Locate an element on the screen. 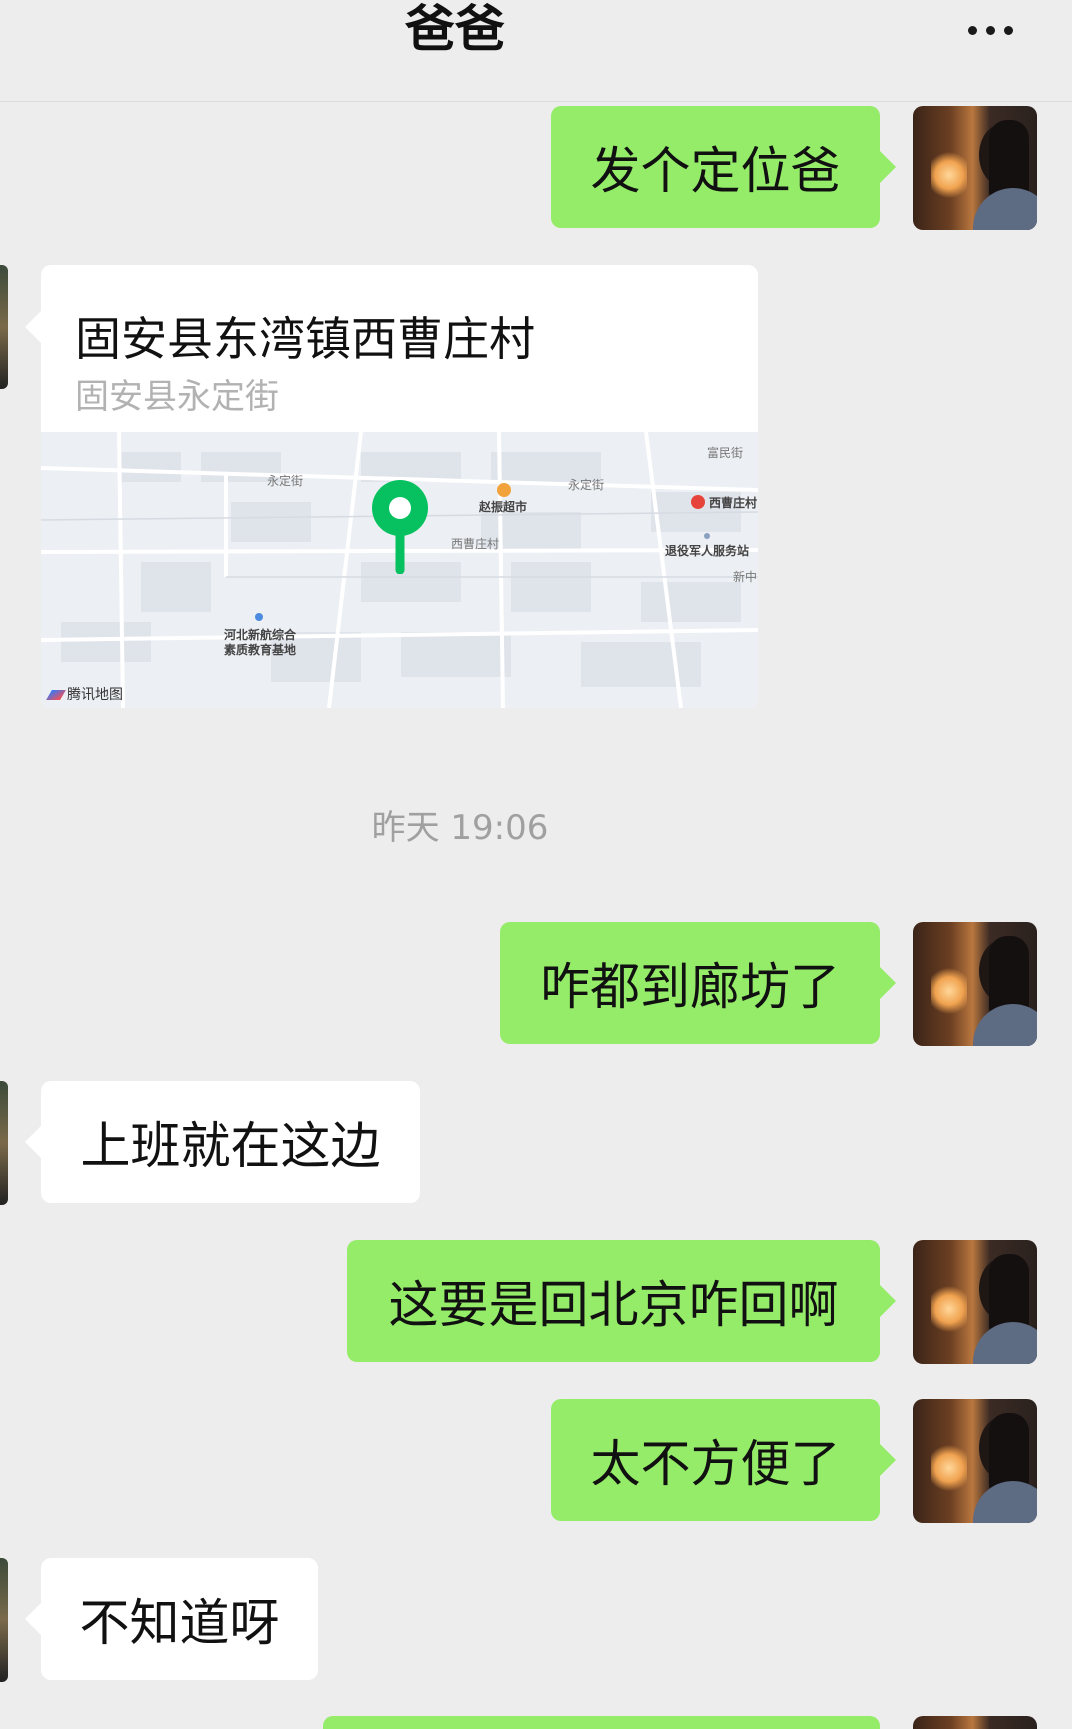 This screenshot has height=1729, width=1072. map-label: 素质教育基地 is located at coordinates (260, 650).